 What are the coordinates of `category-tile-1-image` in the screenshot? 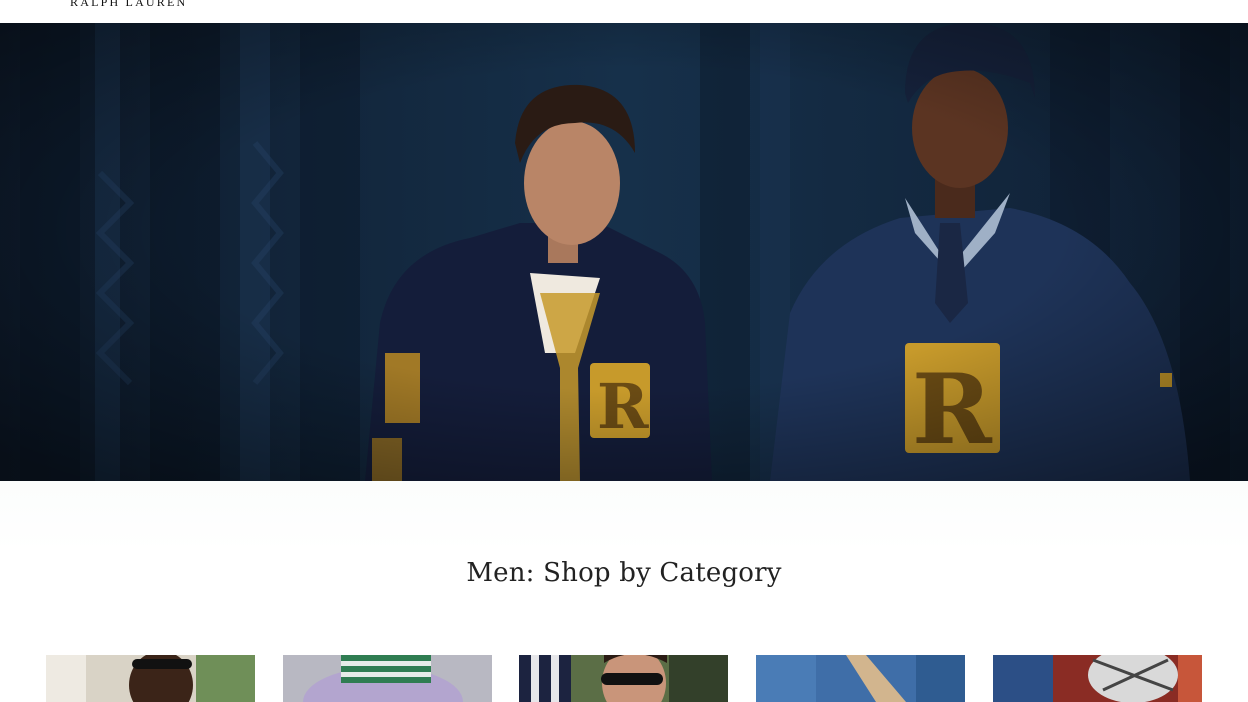 It's located at (150, 678).